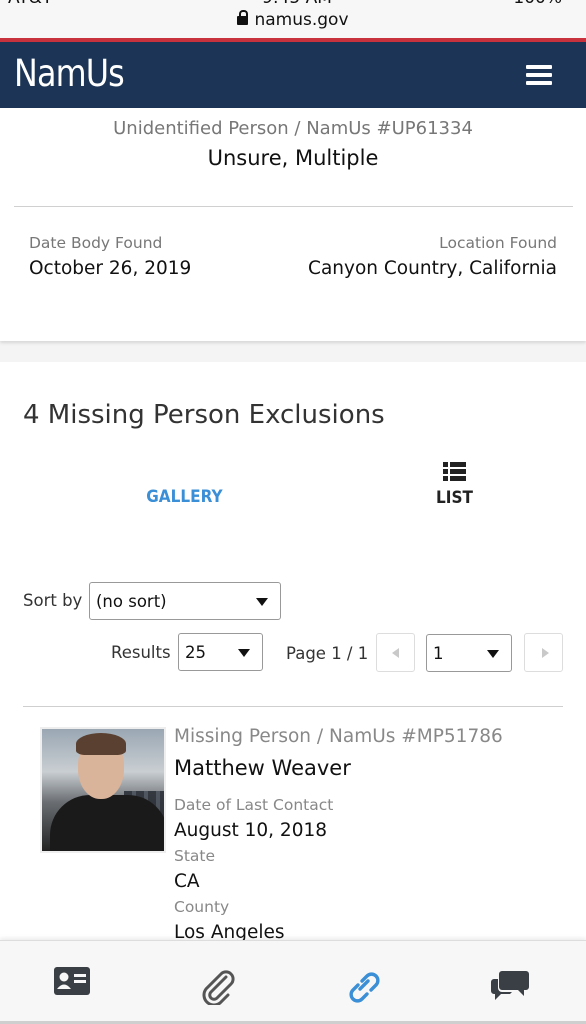 Image resolution: width=586 pixels, height=1024 pixels. I want to click on state-value: CA, so click(187, 881).